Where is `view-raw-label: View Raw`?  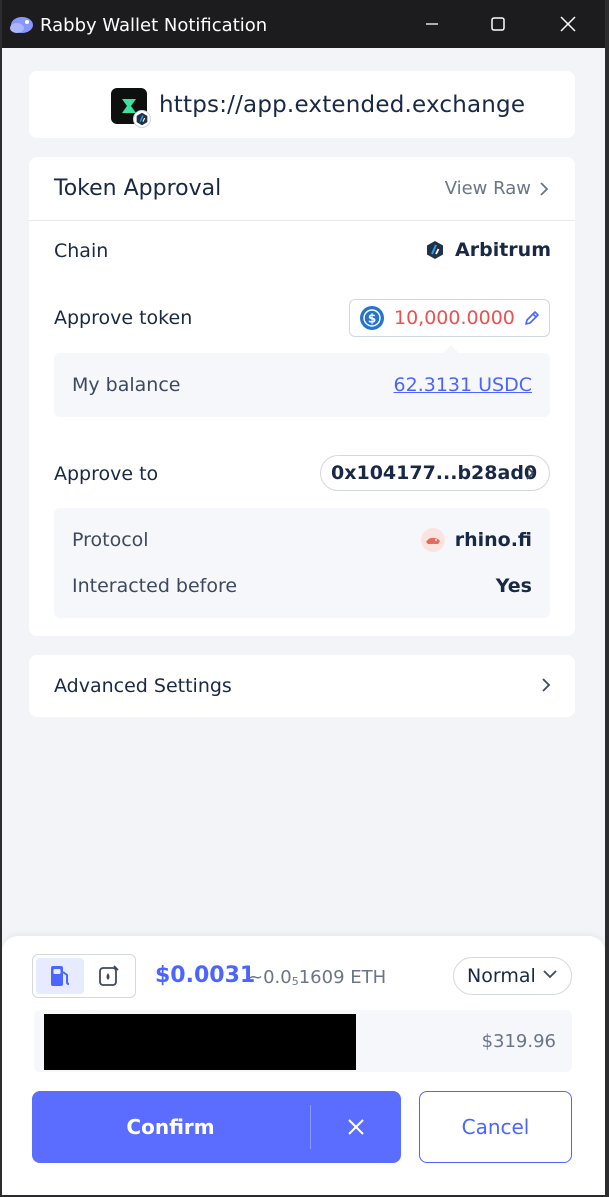 view-raw-label: View Raw is located at coordinates (487, 188).